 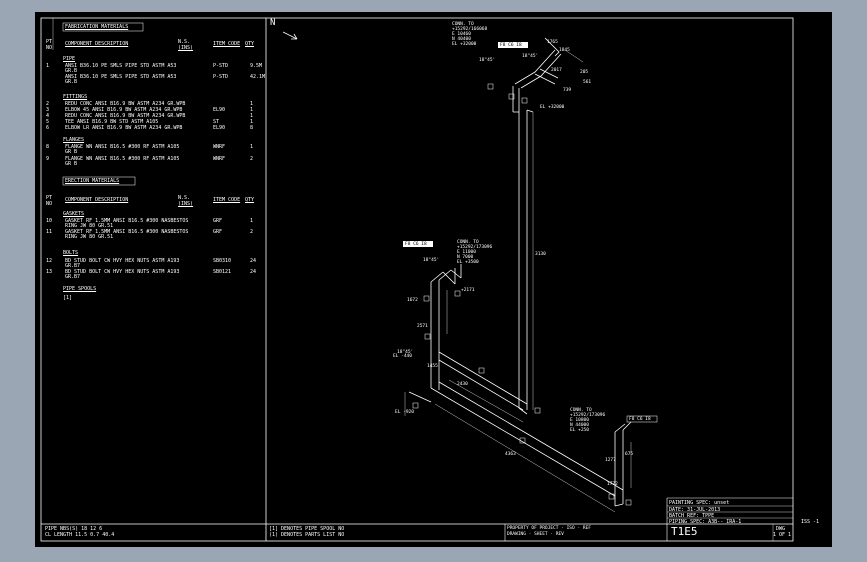 What do you see at coordinates (640, 419) in the screenshot?
I see `tag-bot: F8 C6 I8` at bounding box center [640, 419].